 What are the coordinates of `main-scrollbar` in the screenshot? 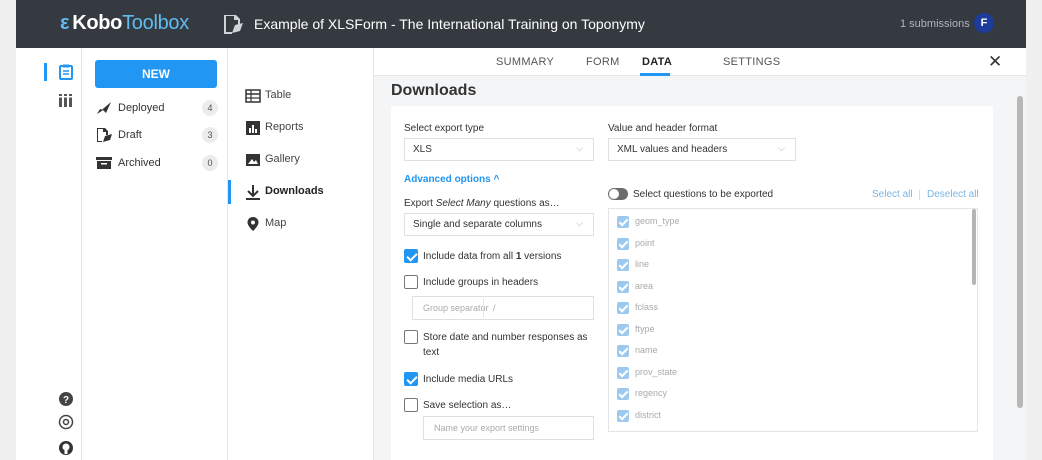 It's located at (1020, 252).